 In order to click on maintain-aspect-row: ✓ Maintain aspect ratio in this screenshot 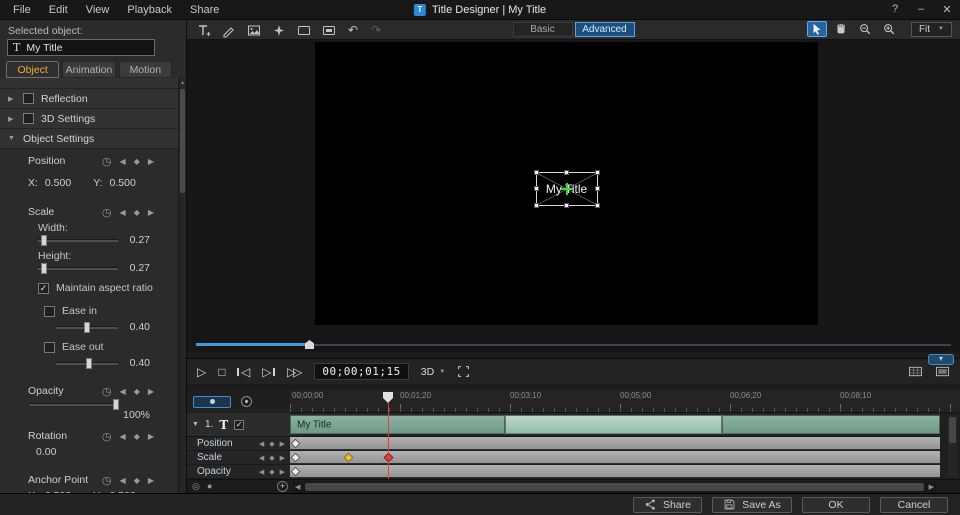, I will do `click(95, 288)`.